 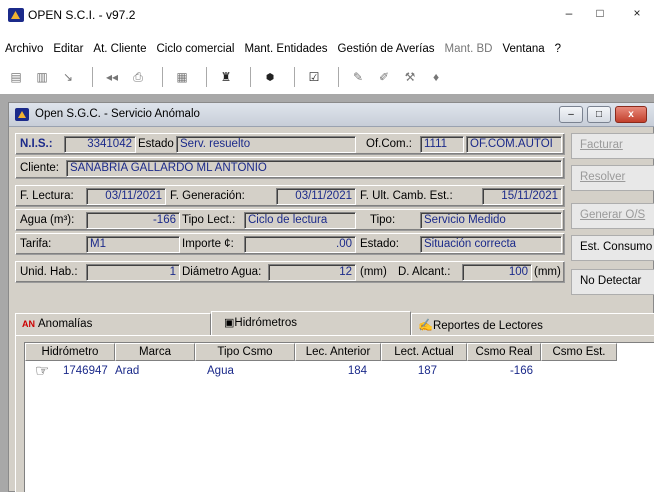 I want to click on child-logo-icon, so click(x=22, y=114).